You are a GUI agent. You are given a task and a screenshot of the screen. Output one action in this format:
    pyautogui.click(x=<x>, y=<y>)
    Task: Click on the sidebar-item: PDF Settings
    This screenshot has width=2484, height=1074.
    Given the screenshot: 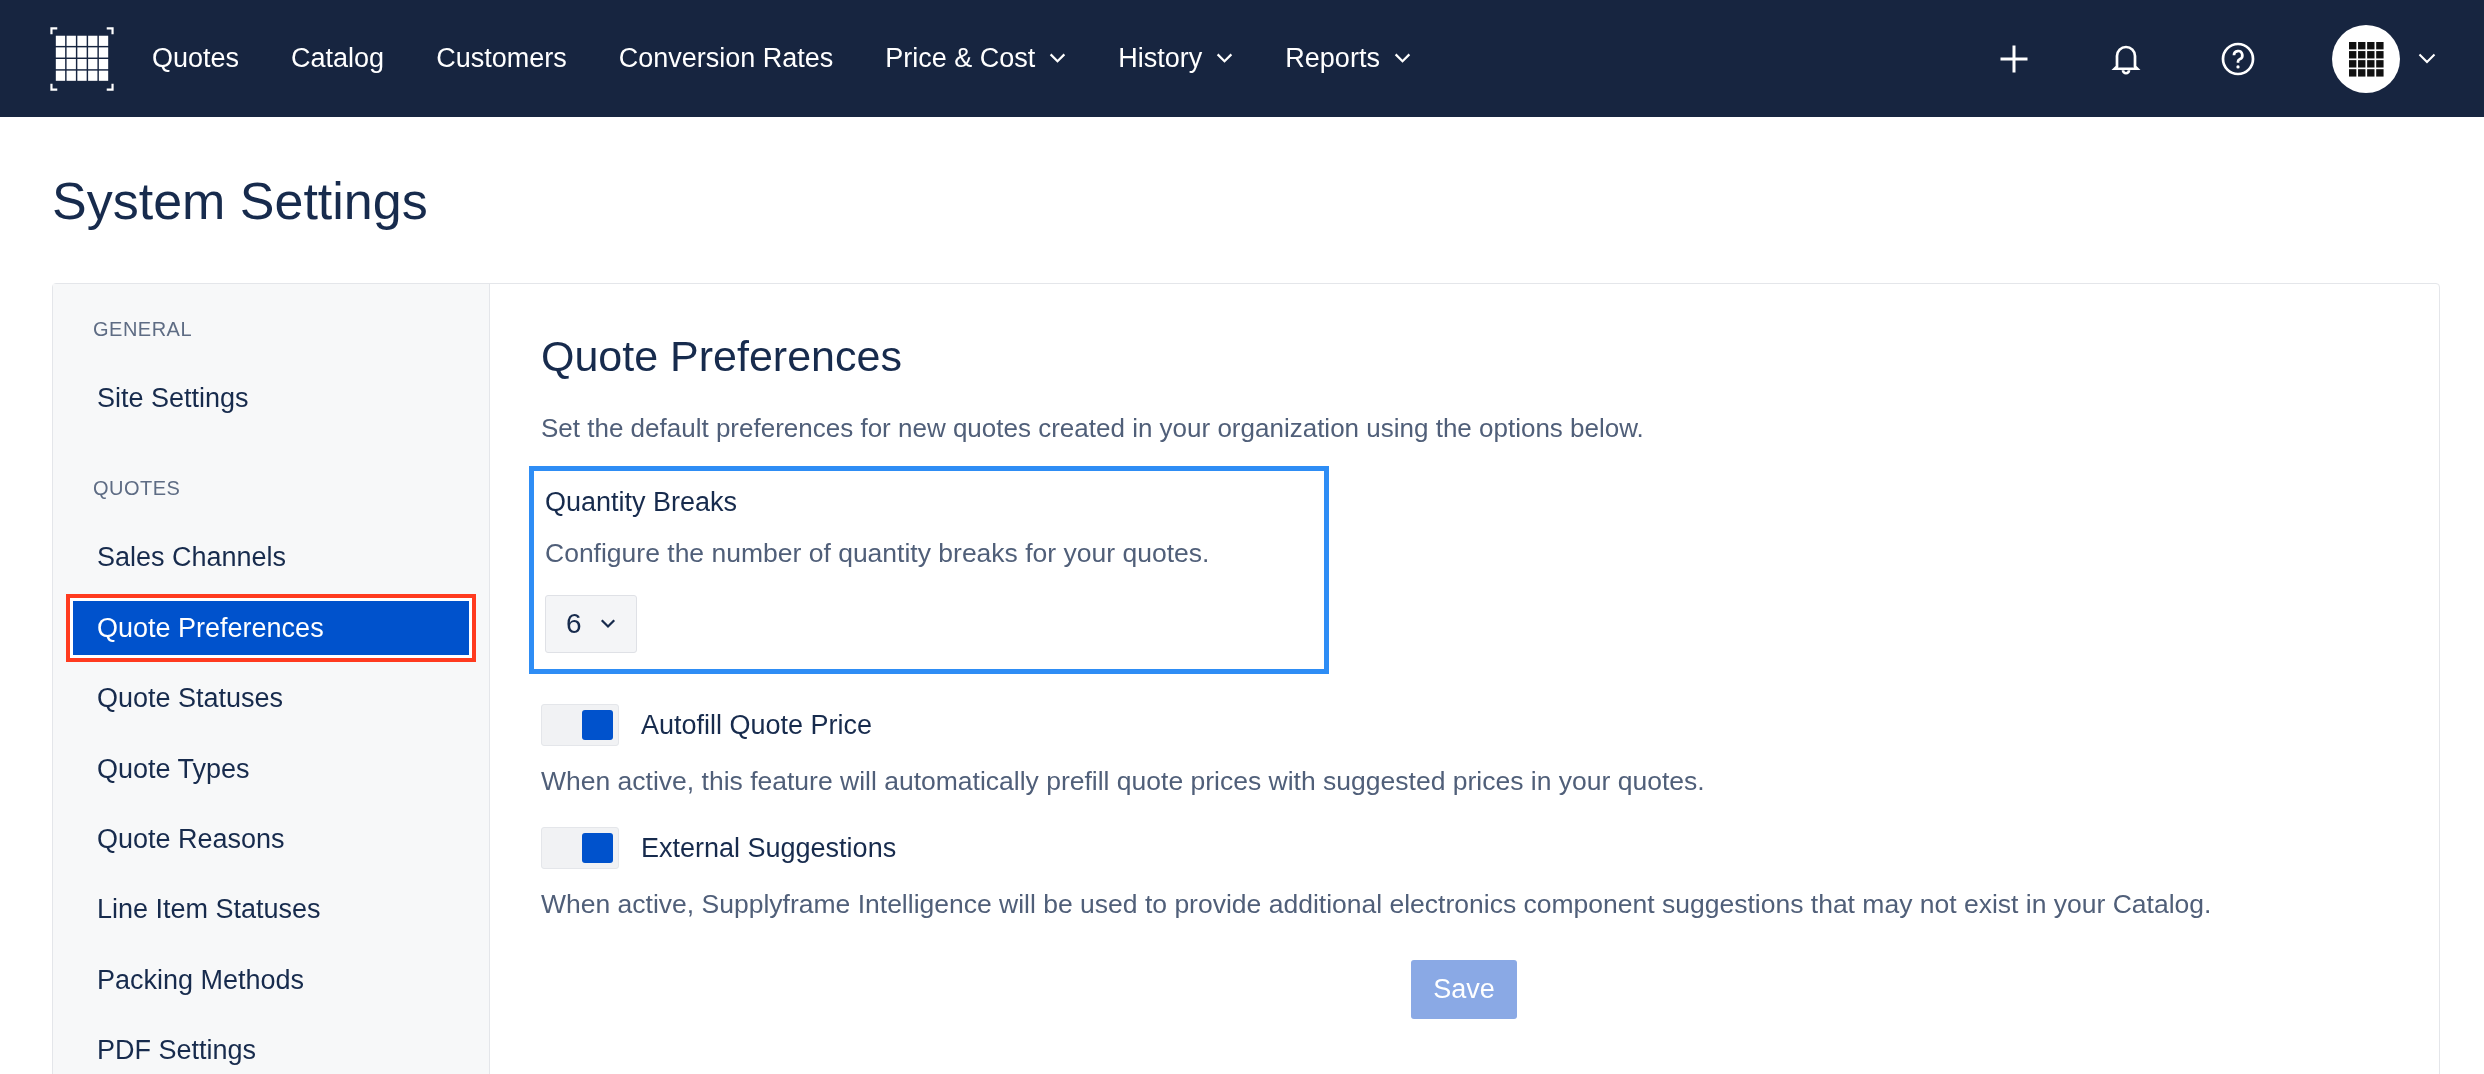 What is the action you would take?
    pyautogui.click(x=271, y=1045)
    